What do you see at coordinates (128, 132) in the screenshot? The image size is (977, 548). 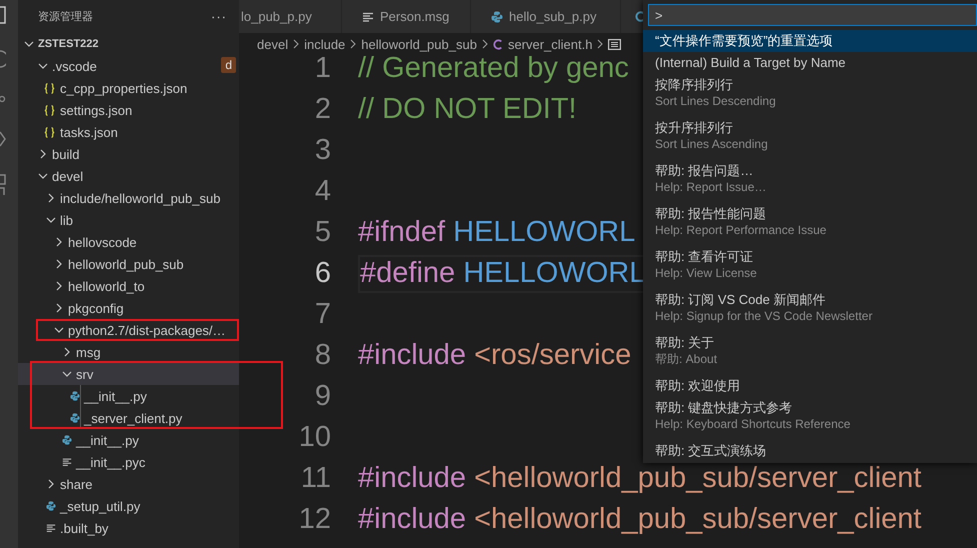 I see `tree-item: tasks.json` at bounding box center [128, 132].